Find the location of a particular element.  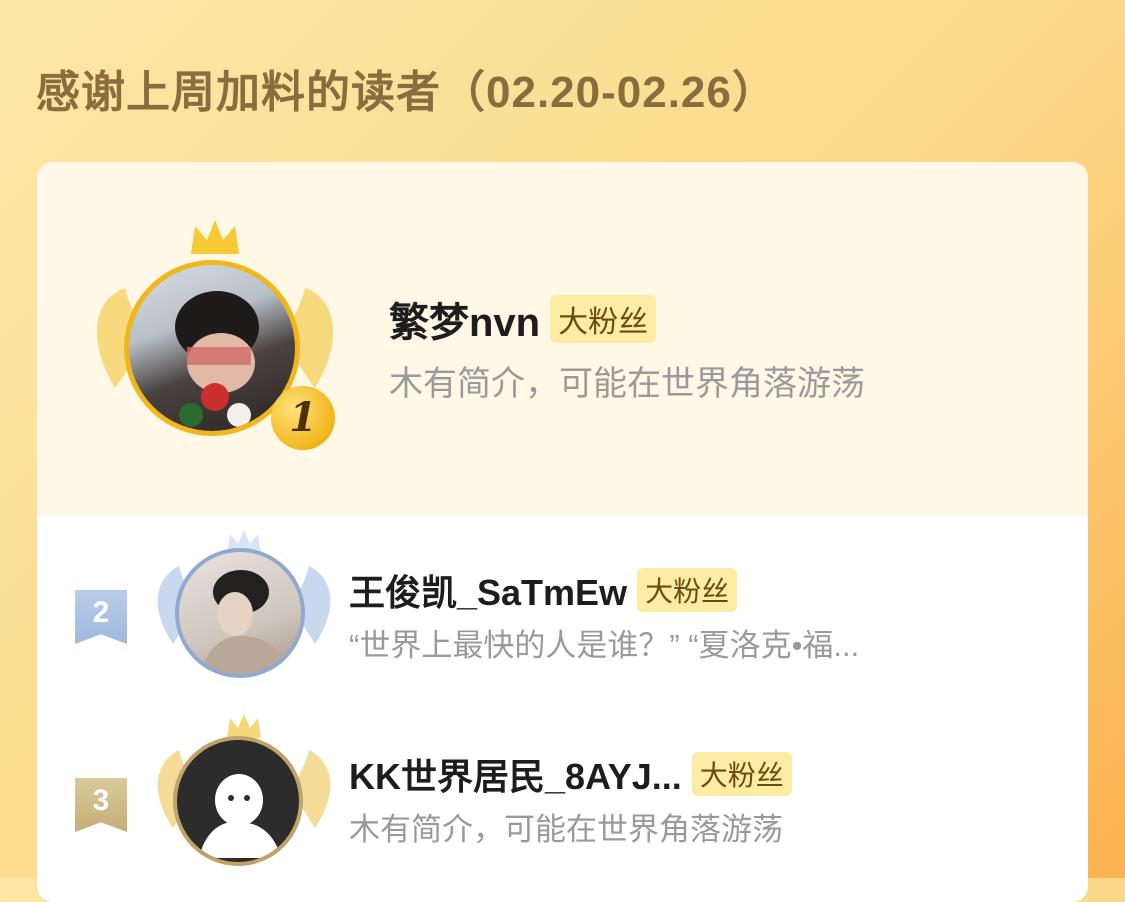

avatar-frame-bronze is located at coordinates (244, 802).